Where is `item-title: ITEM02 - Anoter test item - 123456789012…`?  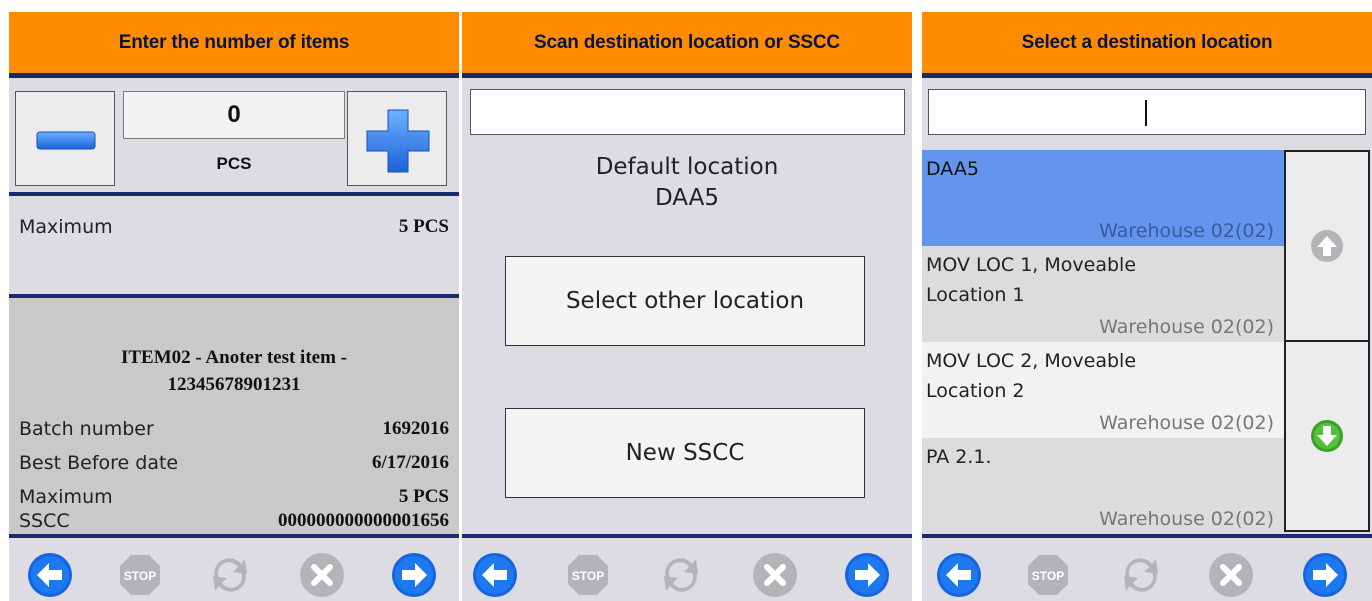 item-title: ITEM02 - Anoter test item - 123456789012… is located at coordinates (234, 371).